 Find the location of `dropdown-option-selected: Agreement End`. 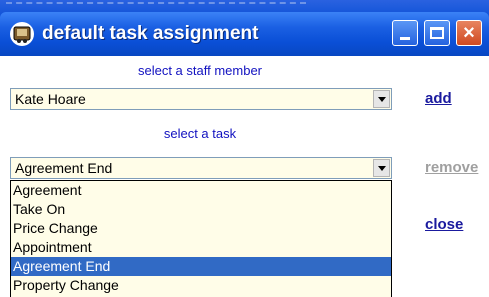

dropdown-option-selected: Agreement End is located at coordinates (201, 266).